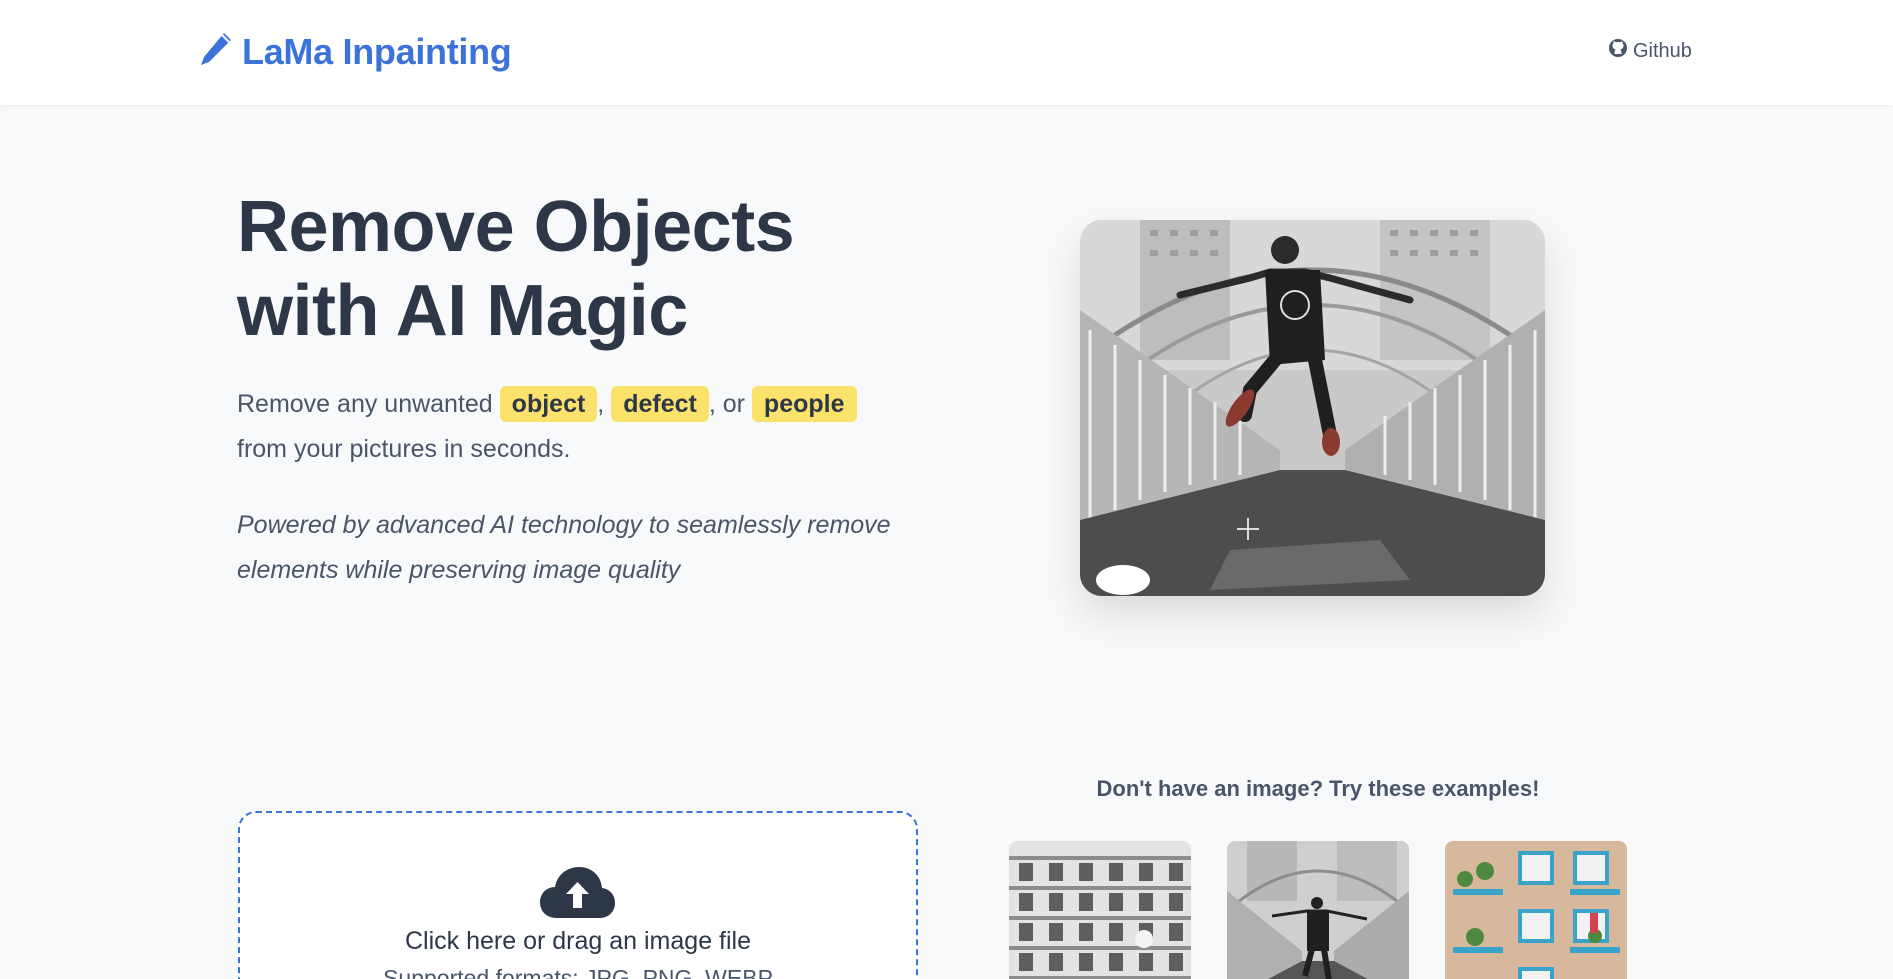 The width and height of the screenshot is (1893, 979). Describe the element at coordinates (804, 404) in the screenshot. I see `highlight-people: people` at that location.